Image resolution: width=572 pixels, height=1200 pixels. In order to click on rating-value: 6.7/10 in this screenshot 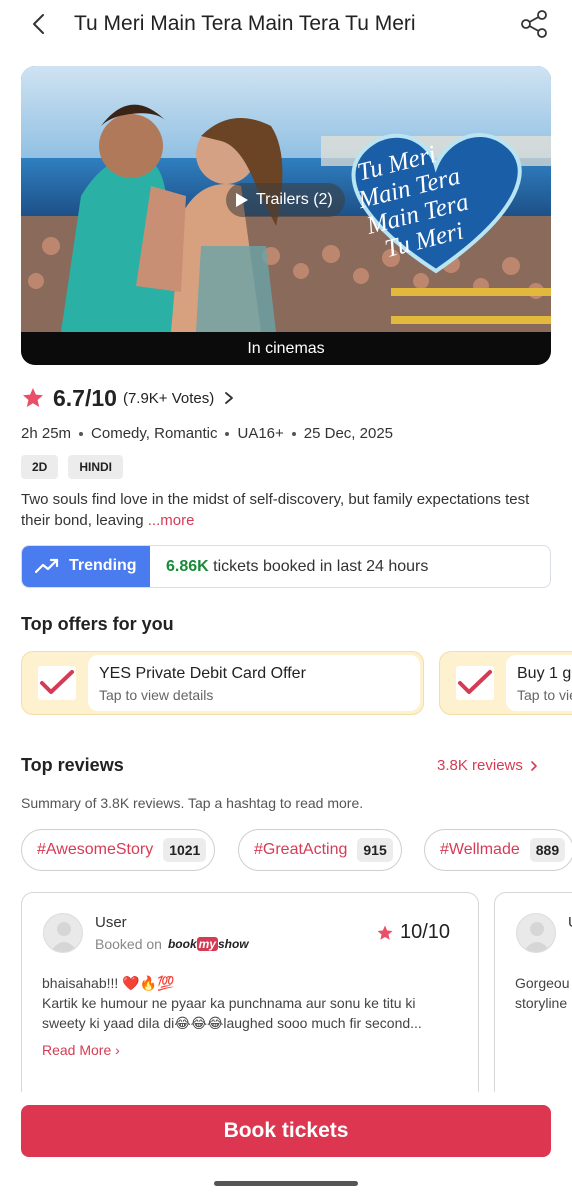, I will do `click(85, 397)`.